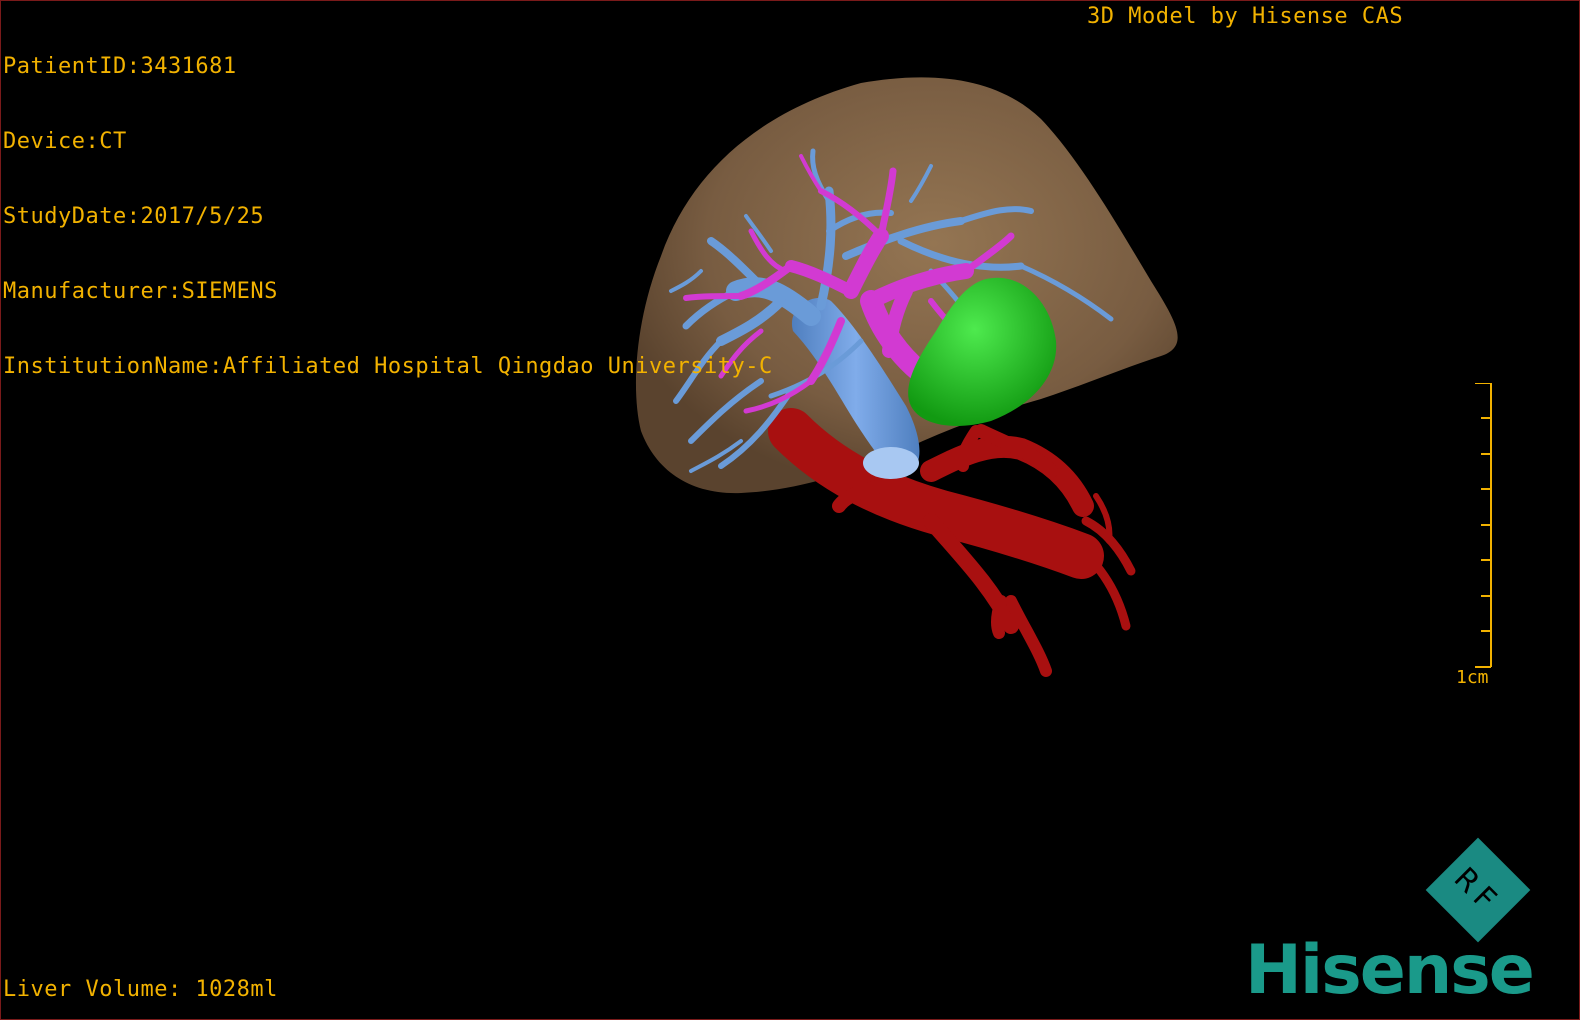  I want to click on device: Device:CT, so click(65, 141).